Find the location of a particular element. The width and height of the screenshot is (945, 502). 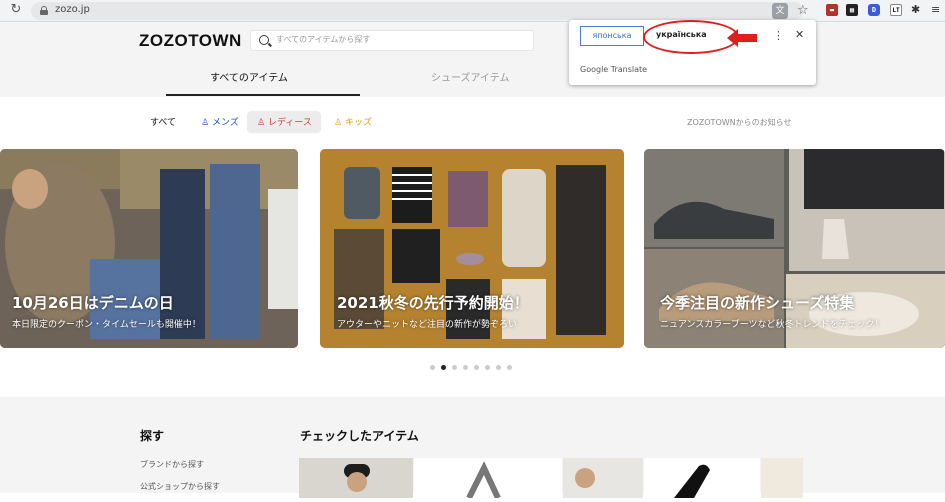

category-filter: すべて ♙ メンズ ♙ レディース ♙ キッズ ZOZOTOWNからのお知らせ is located at coordinates (472, 122).